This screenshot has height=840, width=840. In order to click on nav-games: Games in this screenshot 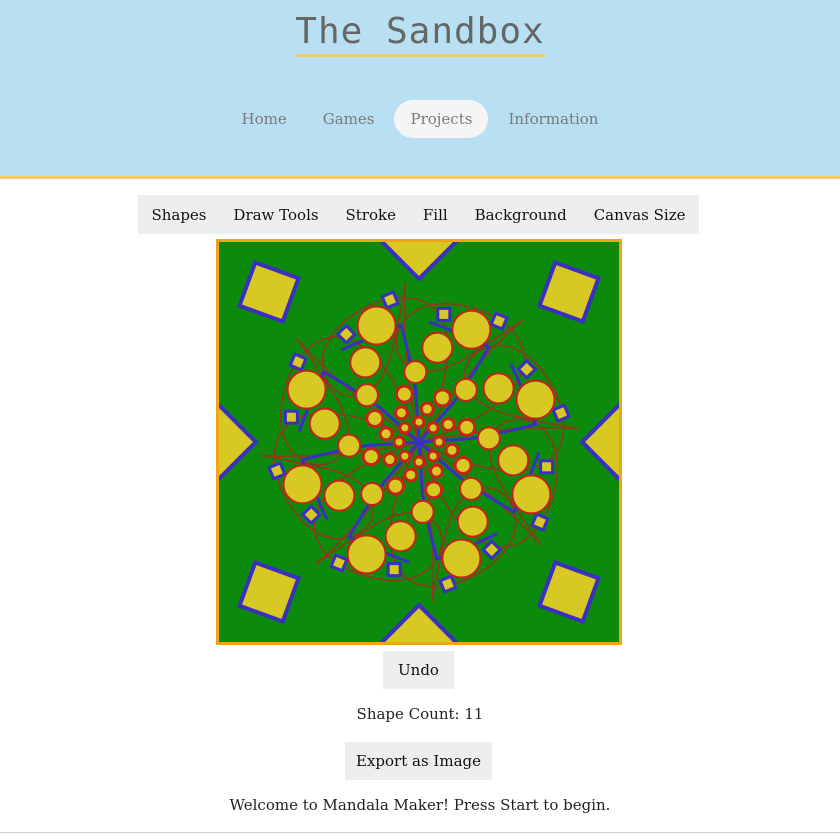, I will do `click(349, 119)`.